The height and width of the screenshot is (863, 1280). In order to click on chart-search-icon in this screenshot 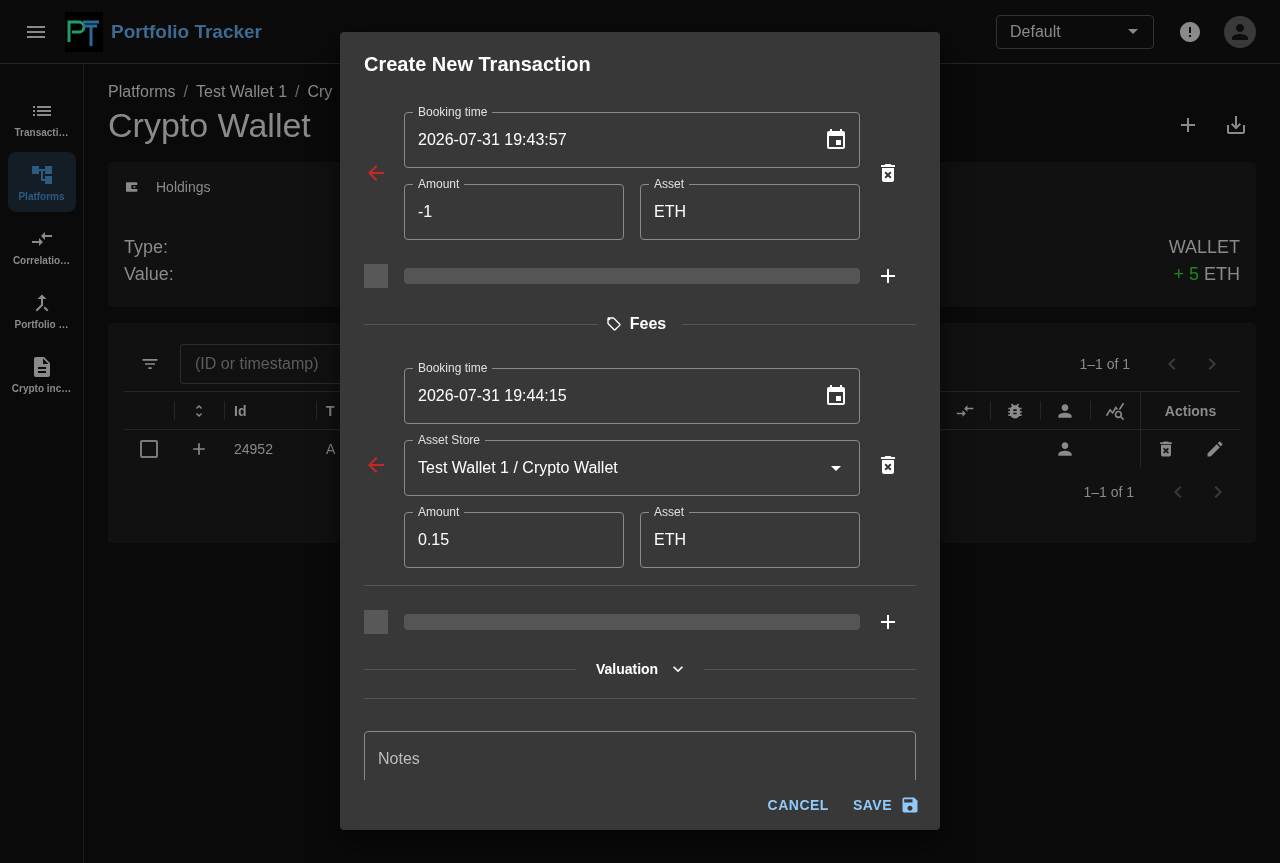, I will do `click(1115, 410)`.